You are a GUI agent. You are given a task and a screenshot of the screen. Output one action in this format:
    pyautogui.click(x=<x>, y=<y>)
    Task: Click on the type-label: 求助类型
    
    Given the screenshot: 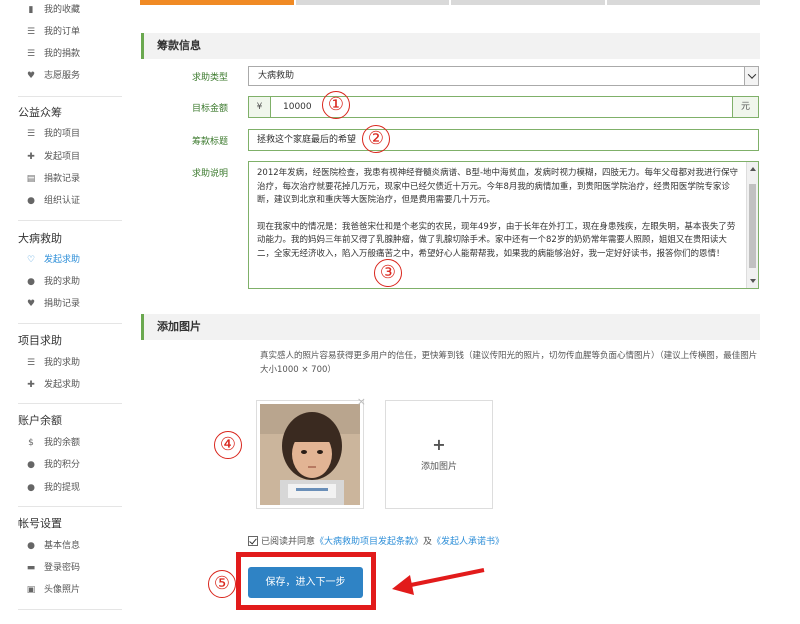 What is the action you would take?
    pyautogui.click(x=209, y=78)
    